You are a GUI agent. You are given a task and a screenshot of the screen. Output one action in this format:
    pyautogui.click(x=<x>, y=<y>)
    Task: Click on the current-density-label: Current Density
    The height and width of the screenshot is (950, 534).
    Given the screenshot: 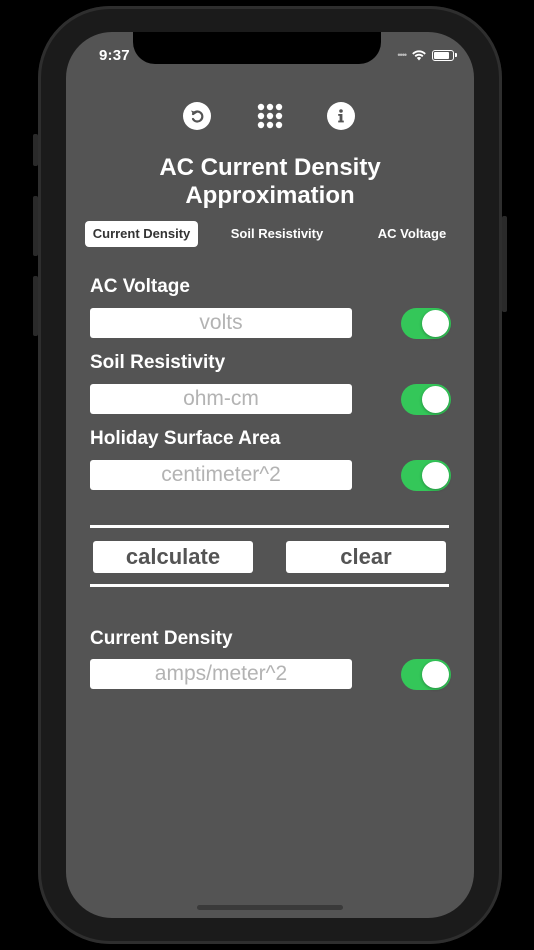 What is the action you would take?
    pyautogui.click(x=161, y=638)
    